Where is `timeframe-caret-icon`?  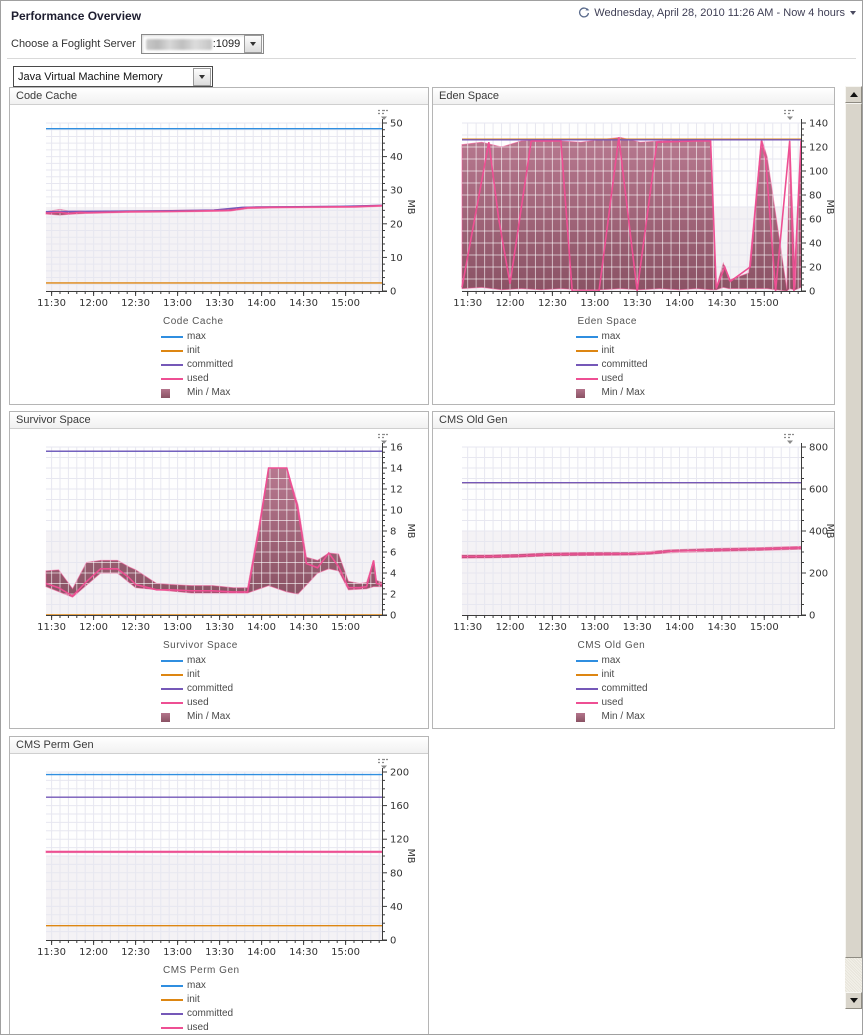
timeframe-caret-icon is located at coordinates (853, 13).